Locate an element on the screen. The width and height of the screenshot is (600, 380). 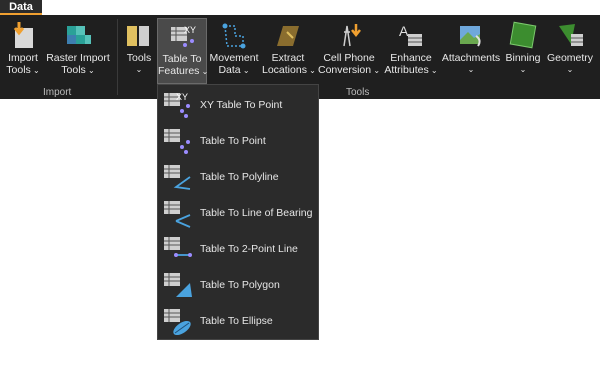
menu-item-label: Table To Point is located at coordinates (233, 141).